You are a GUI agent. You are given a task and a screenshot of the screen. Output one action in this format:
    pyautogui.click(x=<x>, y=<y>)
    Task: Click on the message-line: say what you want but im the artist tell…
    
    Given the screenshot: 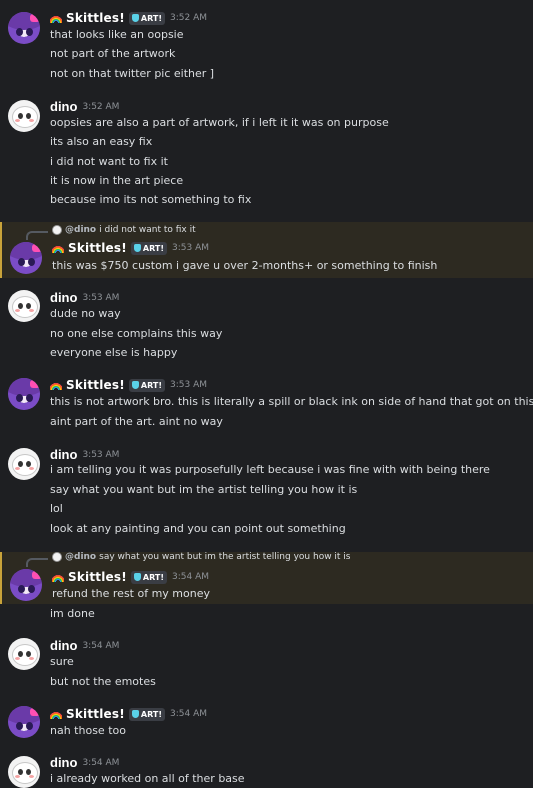 What is the action you would take?
    pyautogui.click(x=204, y=489)
    